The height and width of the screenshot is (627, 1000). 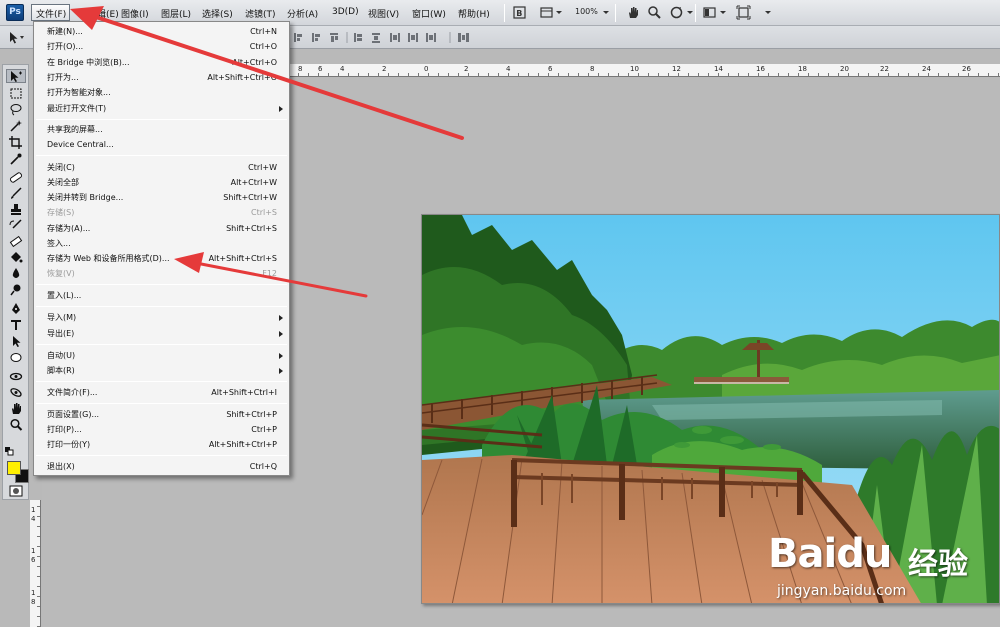 I want to click on menu-3d: 3D(D), so click(x=345, y=12).